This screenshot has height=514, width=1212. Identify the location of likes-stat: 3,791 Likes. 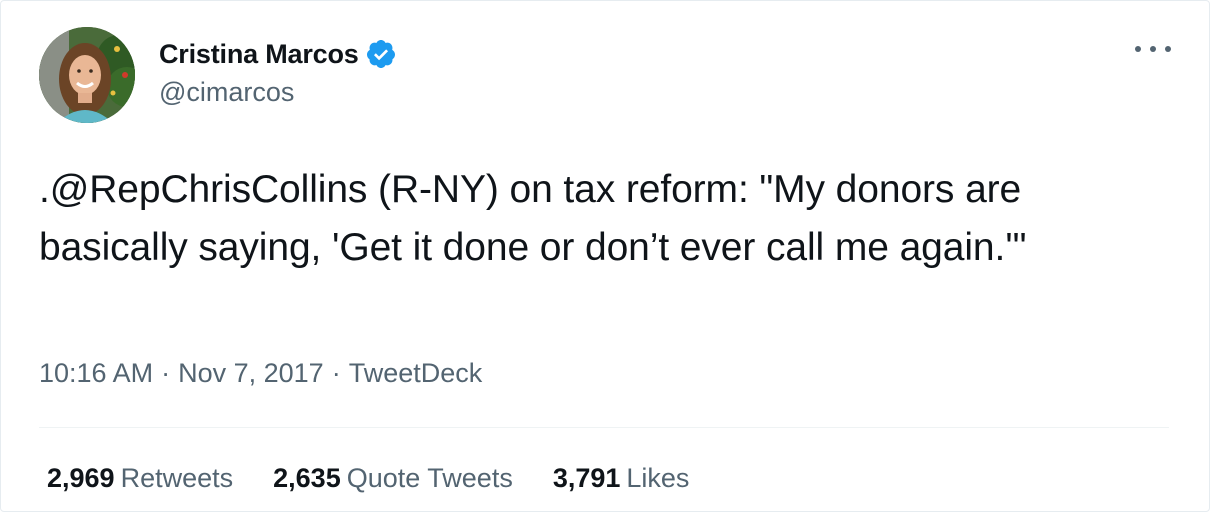
(621, 478).